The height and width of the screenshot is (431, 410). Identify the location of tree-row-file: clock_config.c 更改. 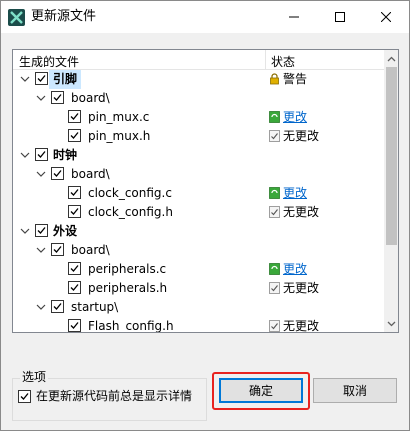
(198, 193).